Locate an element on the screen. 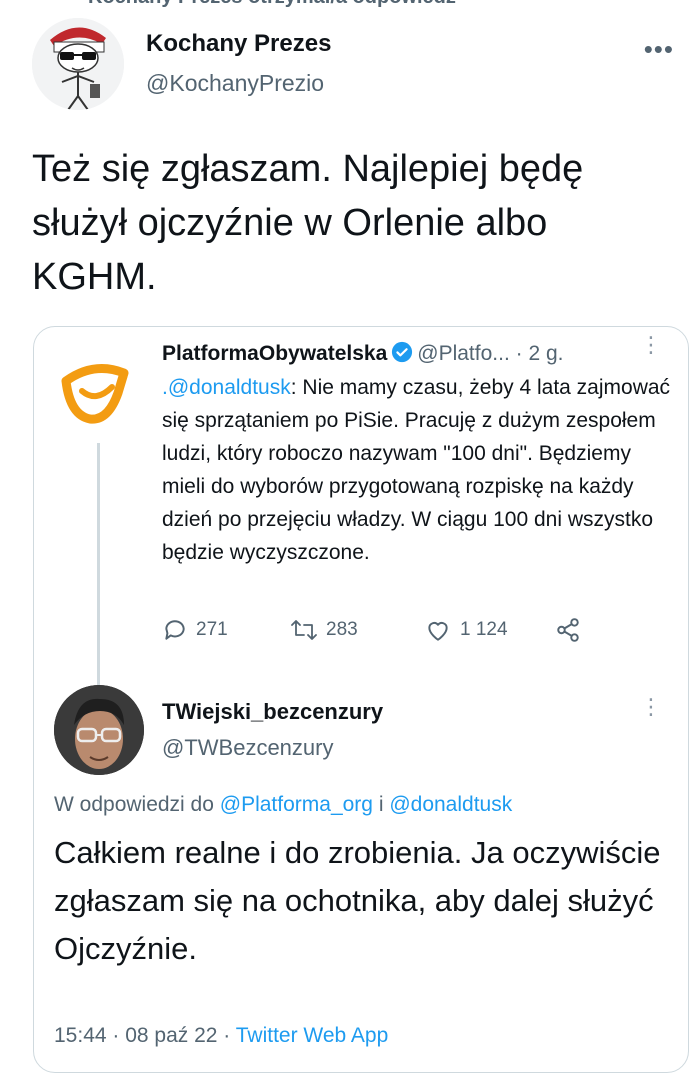 This screenshot has width=694, height=1079. reply-timestamp: 15:44 · 08 paź 22 · is located at coordinates (145, 1035).